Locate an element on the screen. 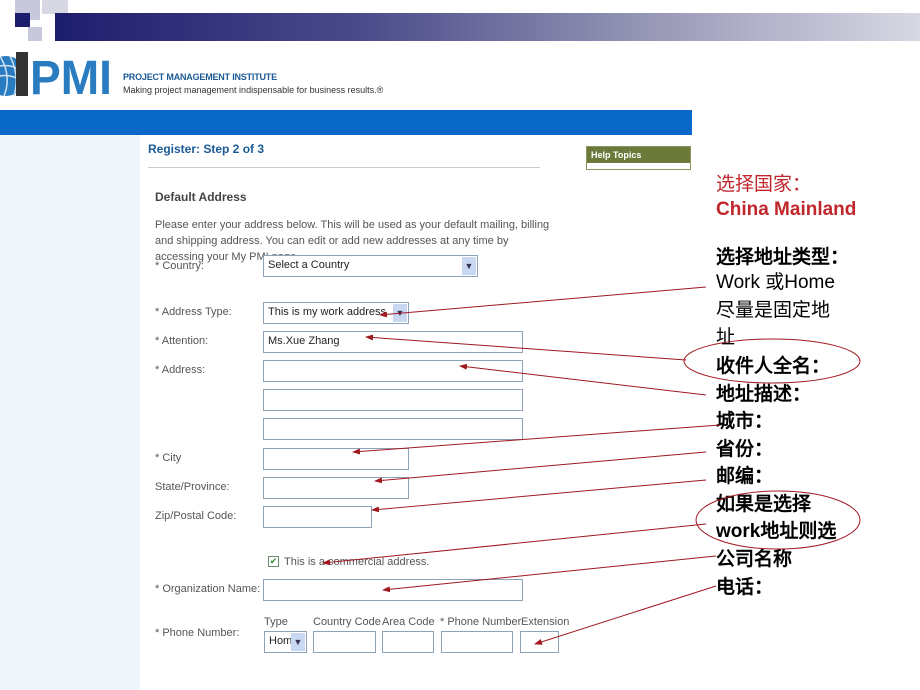 The height and width of the screenshot is (690, 920). highlight-ellipse-attention is located at coordinates (772, 361).